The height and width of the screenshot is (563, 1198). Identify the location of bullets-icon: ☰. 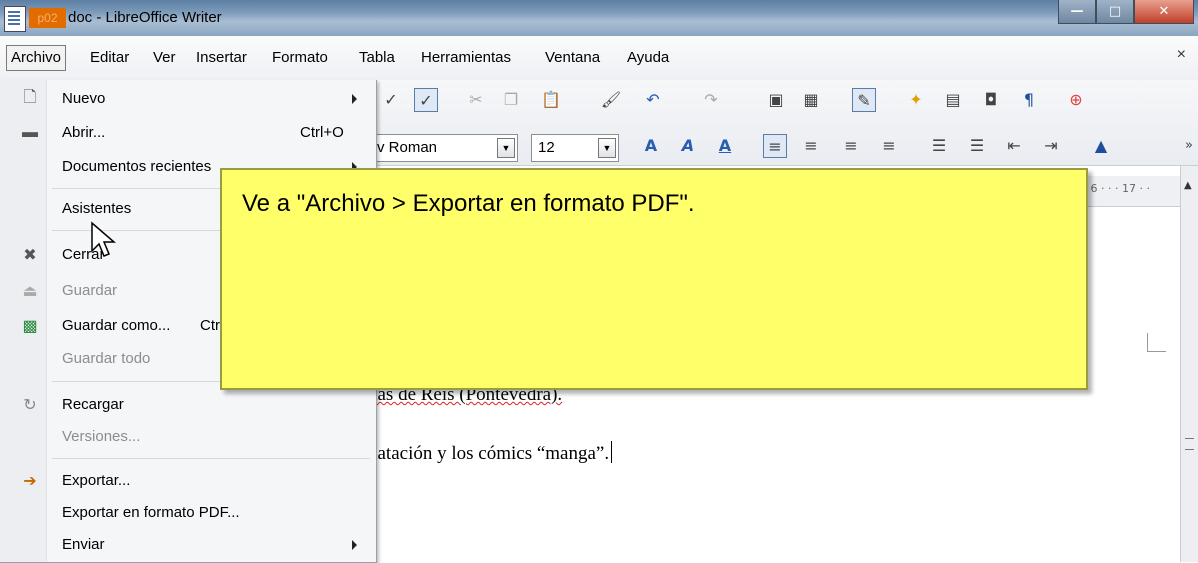
(977, 145).